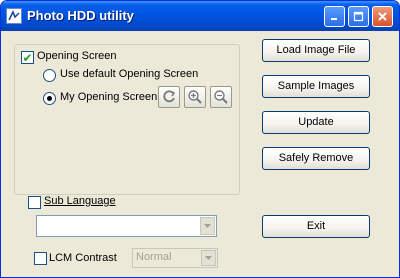  What do you see at coordinates (316, 122) in the screenshot?
I see `update-button: Update` at bounding box center [316, 122].